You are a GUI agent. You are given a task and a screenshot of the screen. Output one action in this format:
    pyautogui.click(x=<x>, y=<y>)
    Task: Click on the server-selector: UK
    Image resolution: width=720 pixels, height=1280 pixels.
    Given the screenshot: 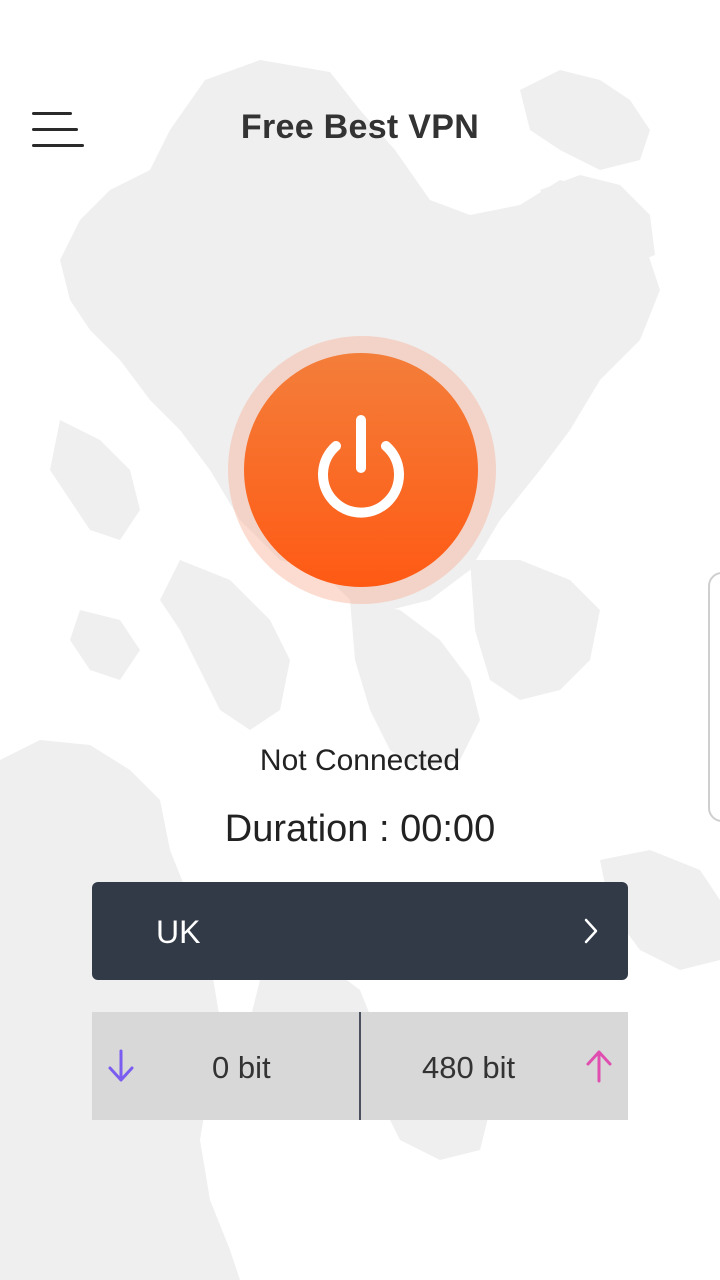 What is the action you would take?
    pyautogui.click(x=360, y=931)
    